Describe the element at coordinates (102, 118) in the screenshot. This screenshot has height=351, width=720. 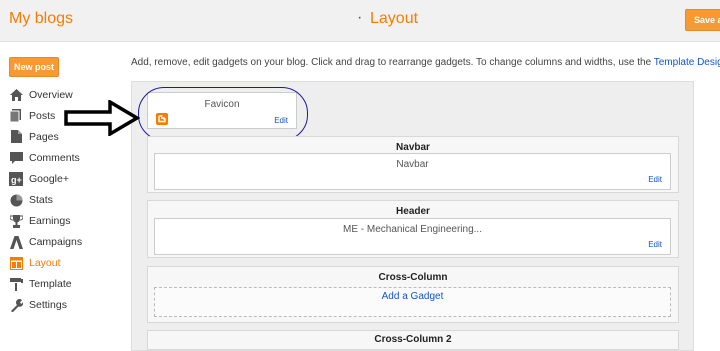
I see `pointer-arrow-icon` at that location.